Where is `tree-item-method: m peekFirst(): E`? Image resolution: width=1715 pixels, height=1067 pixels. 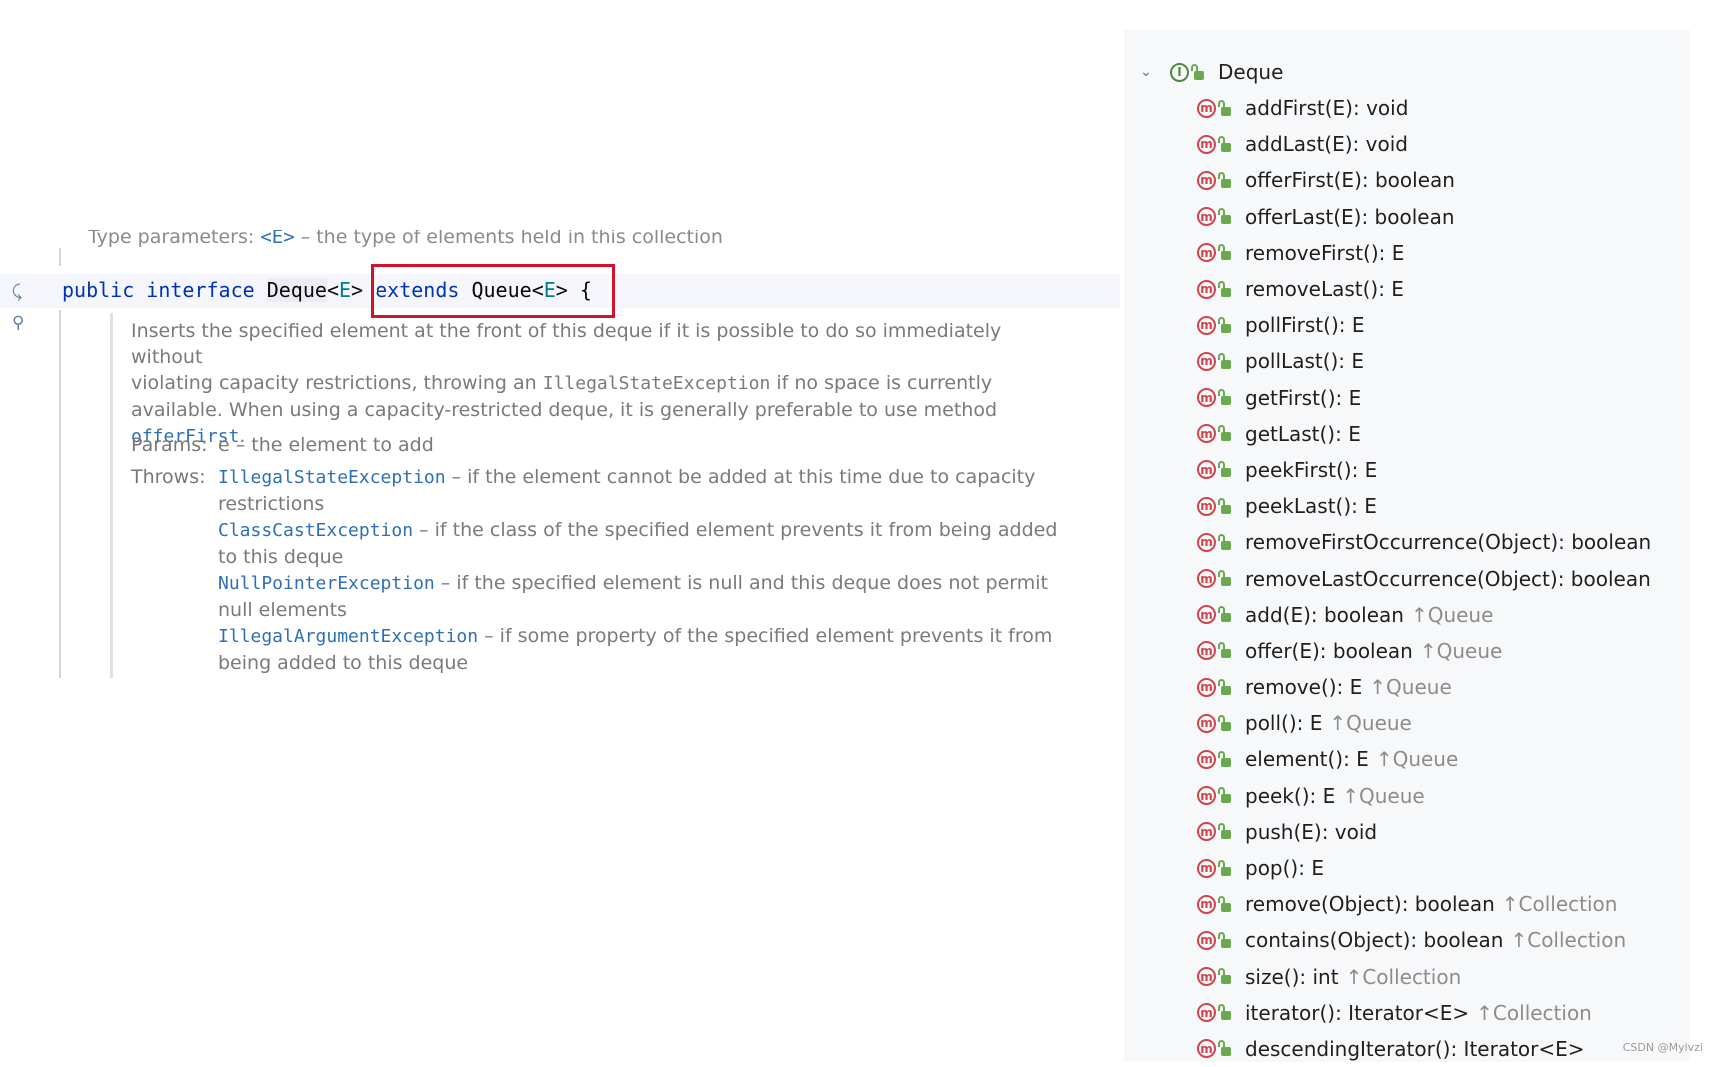 tree-item-method: m peekFirst(): E is located at coordinates (1424, 470).